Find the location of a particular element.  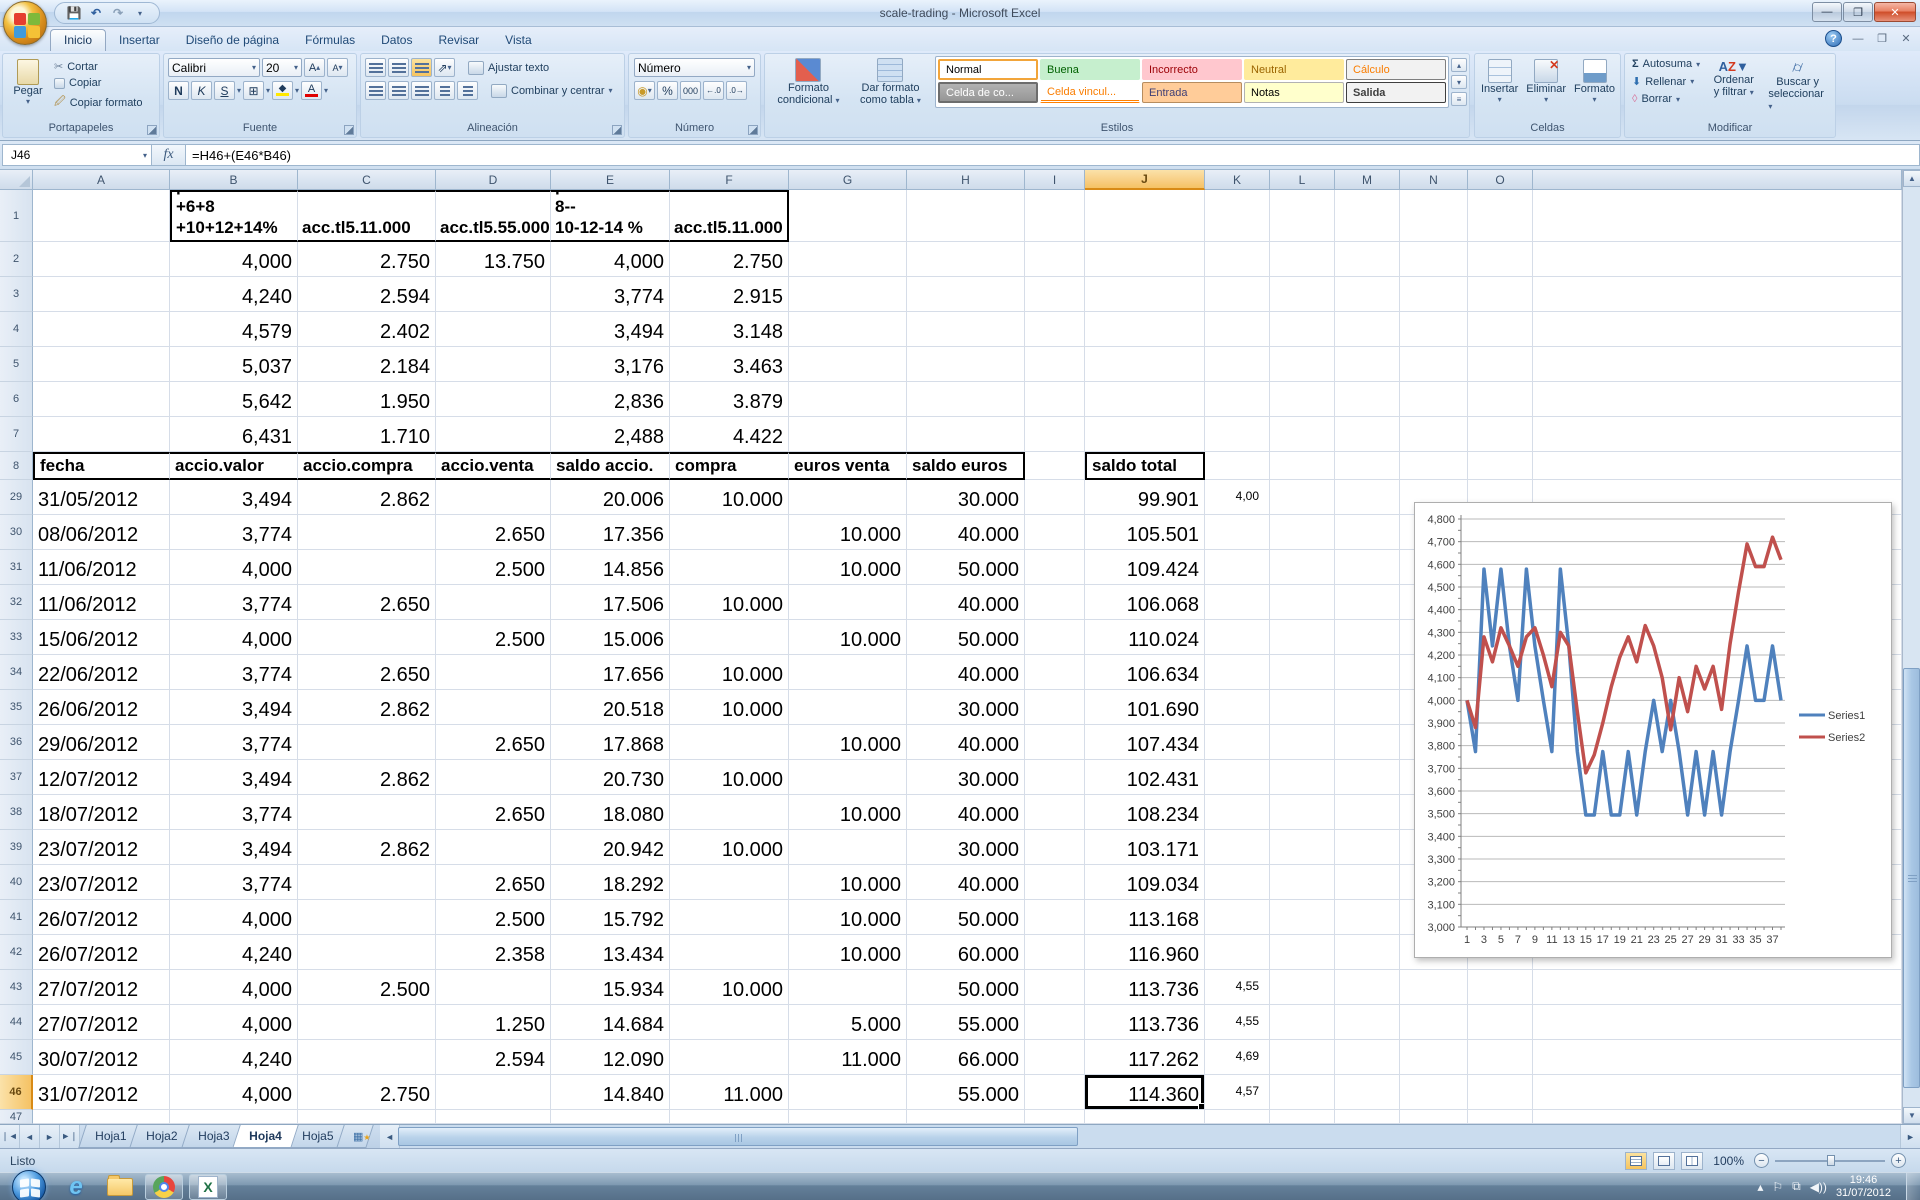

row-number-30: 30 is located at coordinates (16, 532).